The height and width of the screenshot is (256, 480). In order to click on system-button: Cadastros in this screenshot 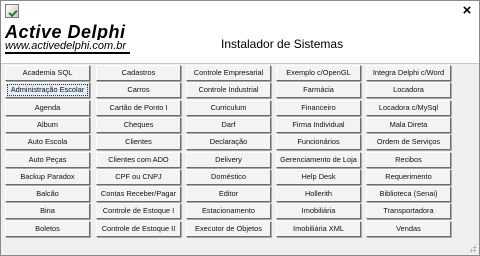, I will do `click(138, 73)`.